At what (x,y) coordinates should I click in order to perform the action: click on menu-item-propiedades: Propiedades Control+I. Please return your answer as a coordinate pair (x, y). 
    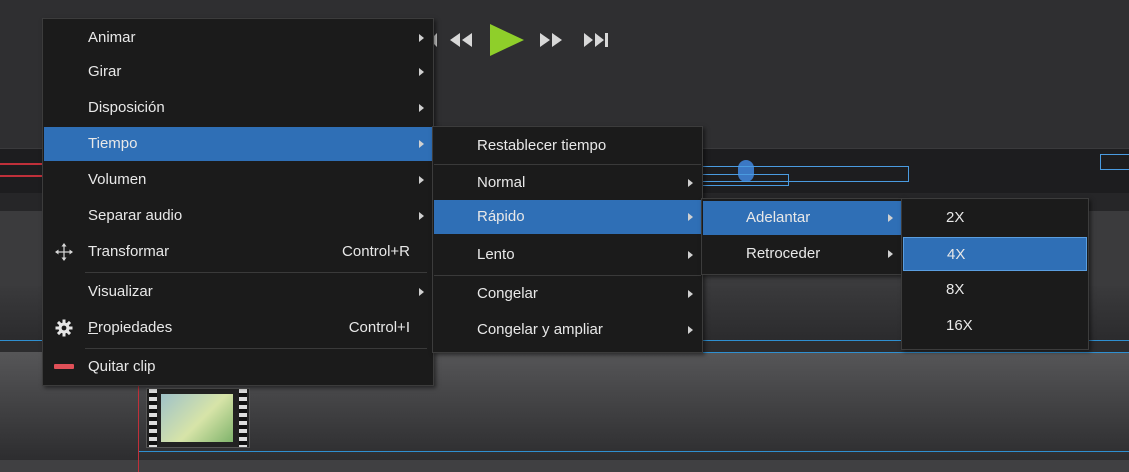
    Looking at the image, I should click on (238, 328).